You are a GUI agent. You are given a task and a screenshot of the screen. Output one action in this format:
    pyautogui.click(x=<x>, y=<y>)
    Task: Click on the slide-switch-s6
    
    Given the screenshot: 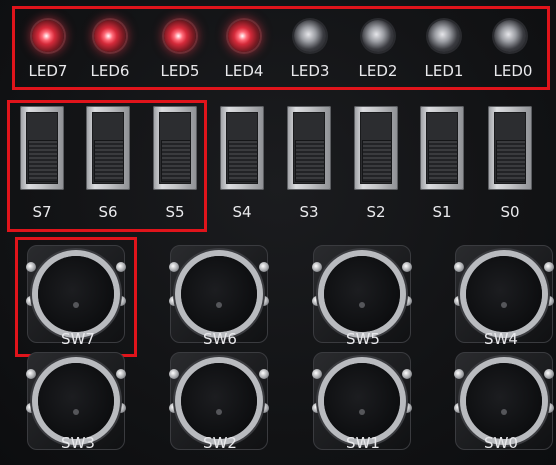 What is the action you would take?
    pyautogui.click(x=108, y=148)
    